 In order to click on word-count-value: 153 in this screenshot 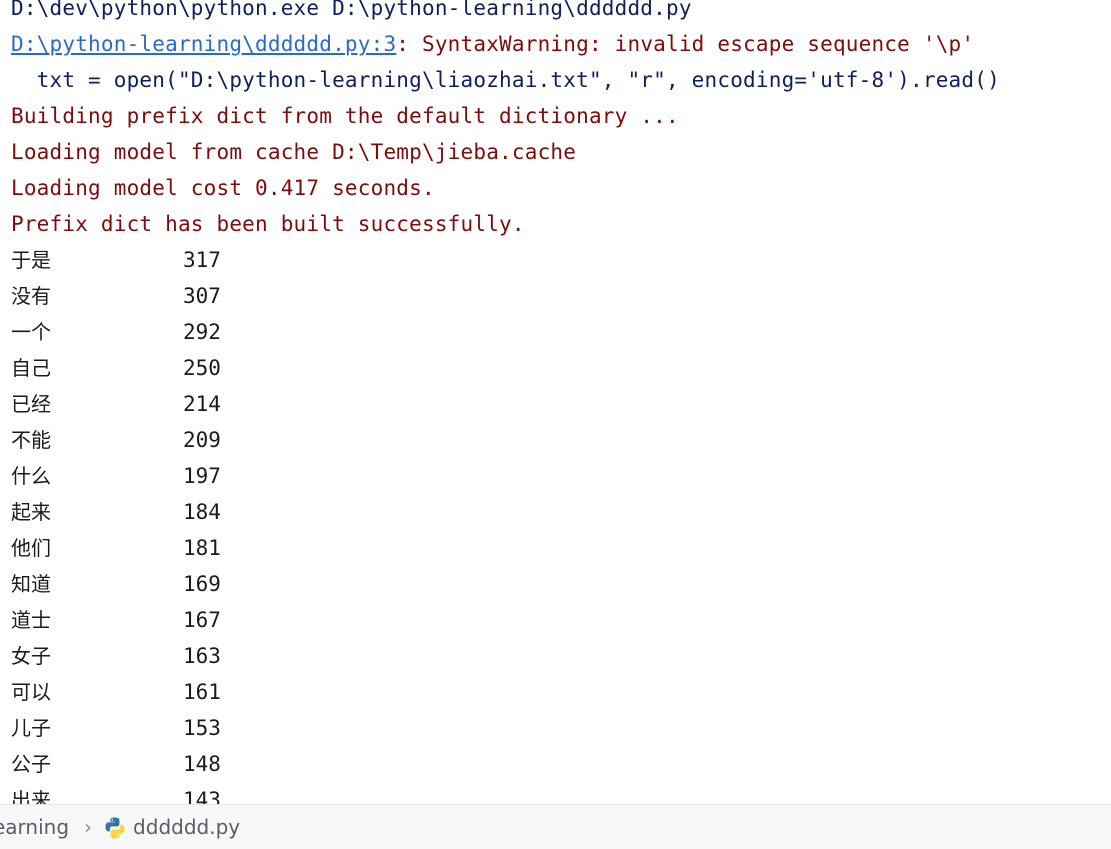, I will do `click(202, 728)`.